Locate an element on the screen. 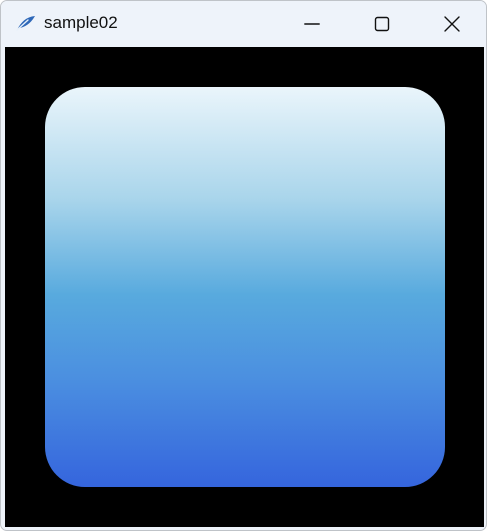  minimize-icon is located at coordinates (312, 24).